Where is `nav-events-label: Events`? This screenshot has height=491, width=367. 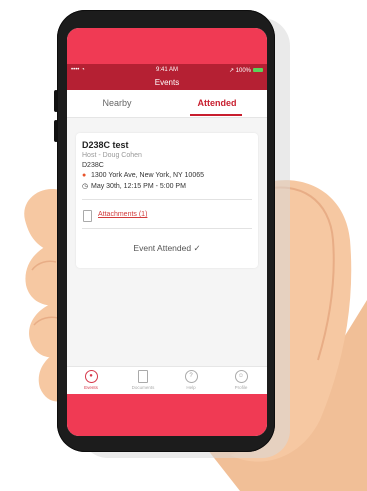 nav-events-label: Events is located at coordinates (91, 387).